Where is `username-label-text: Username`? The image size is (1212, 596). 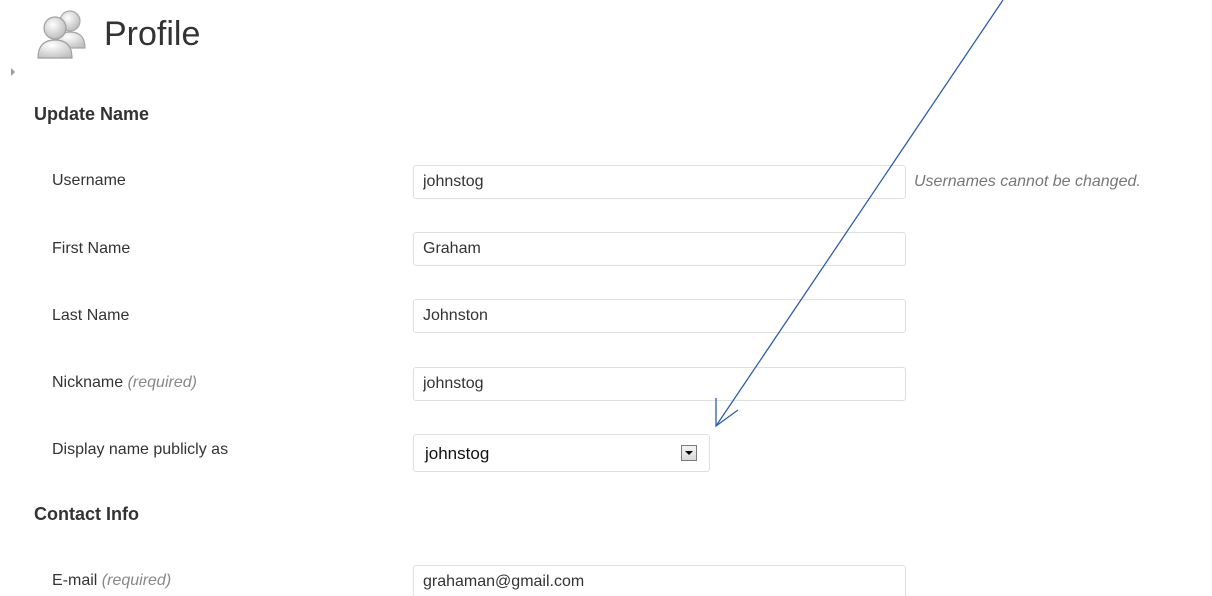
username-label-text: Username is located at coordinates (89, 180).